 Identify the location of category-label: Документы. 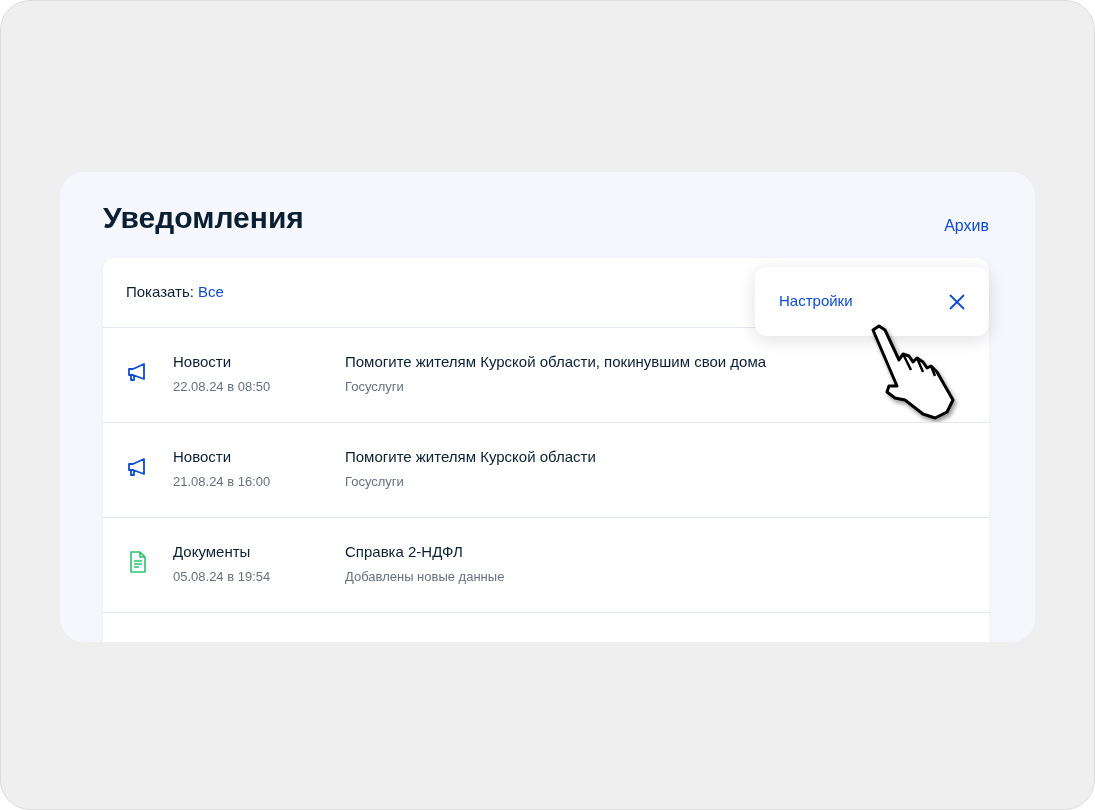
(212, 552).